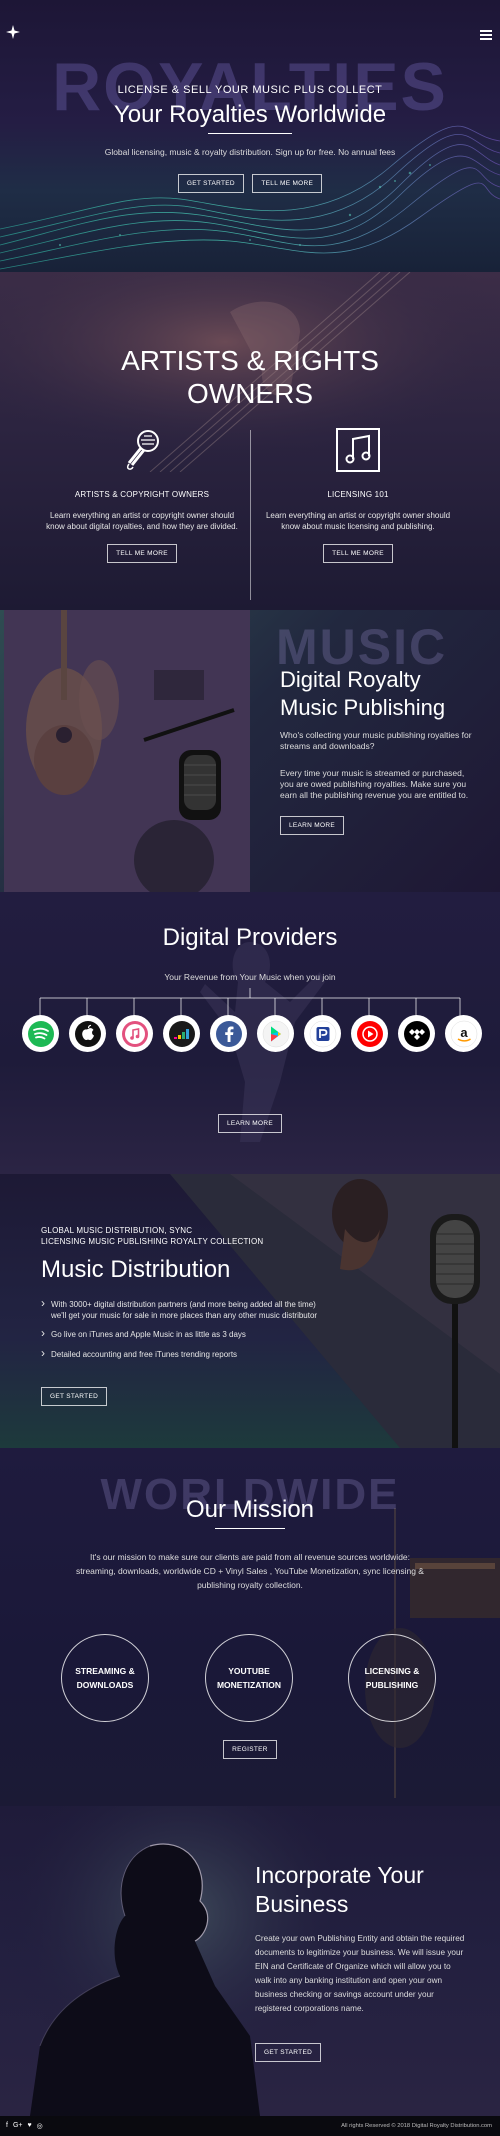 This screenshot has height=2136, width=500. I want to click on deezer-icon, so click(181, 1033).